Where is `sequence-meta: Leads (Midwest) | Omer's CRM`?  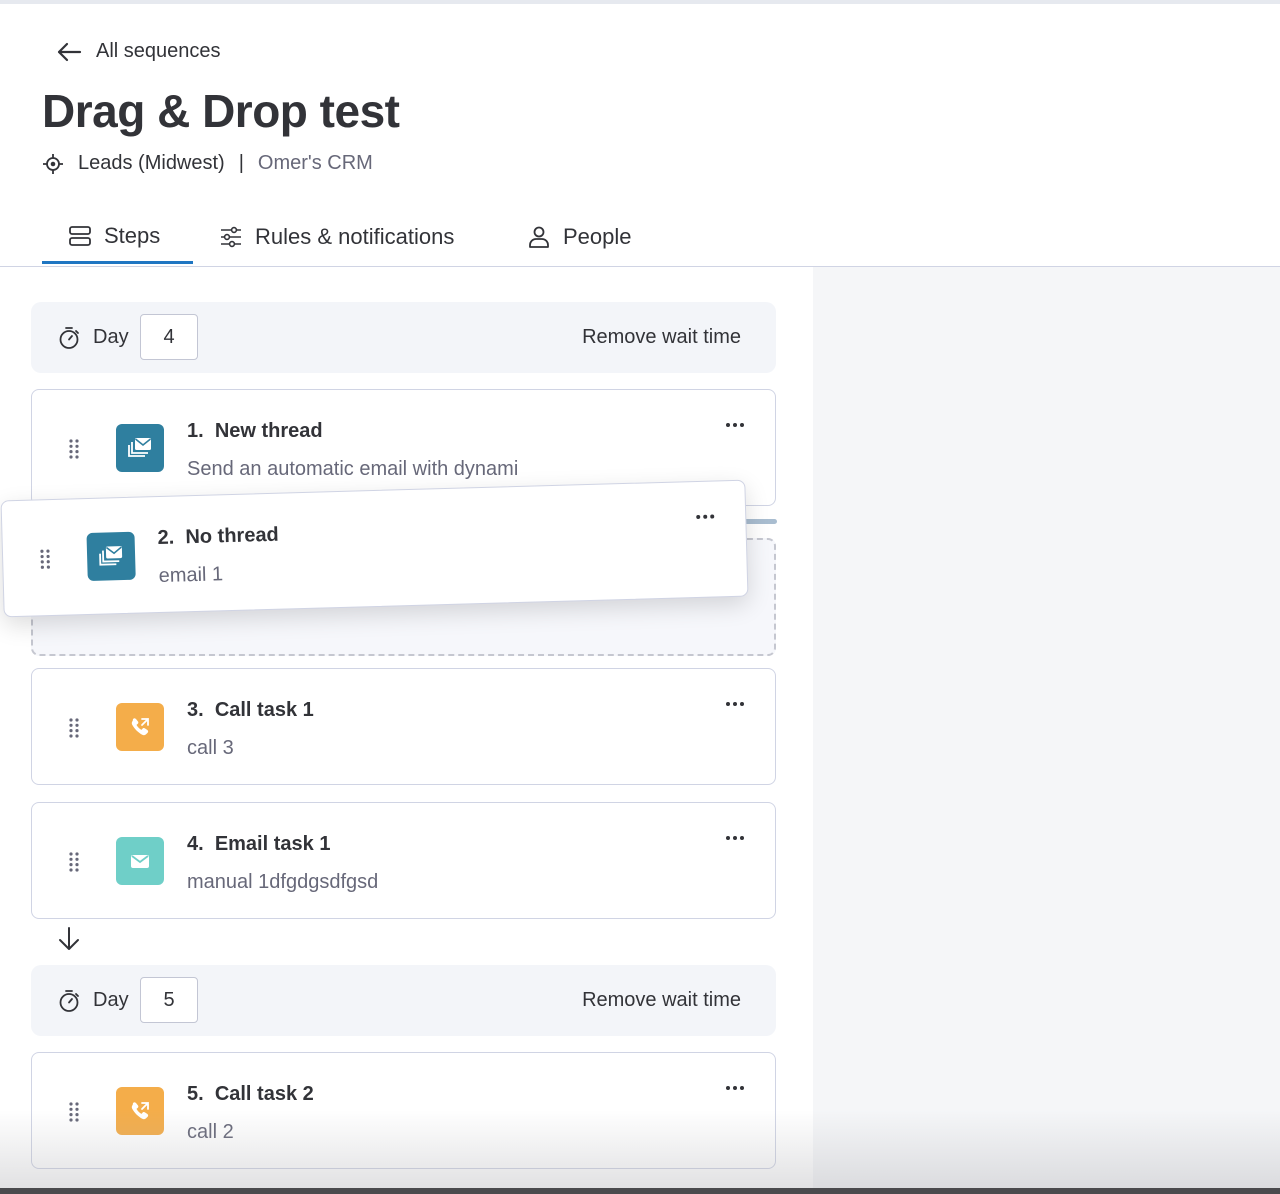 sequence-meta: Leads (Midwest) | Omer's CRM is located at coordinates (207, 163).